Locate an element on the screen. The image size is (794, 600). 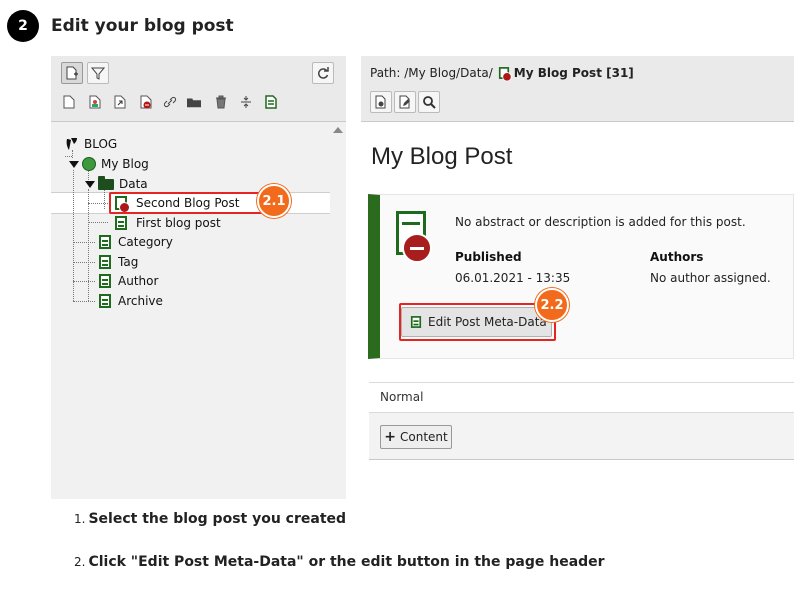
page-title: My Blog Post is located at coordinates (442, 156).